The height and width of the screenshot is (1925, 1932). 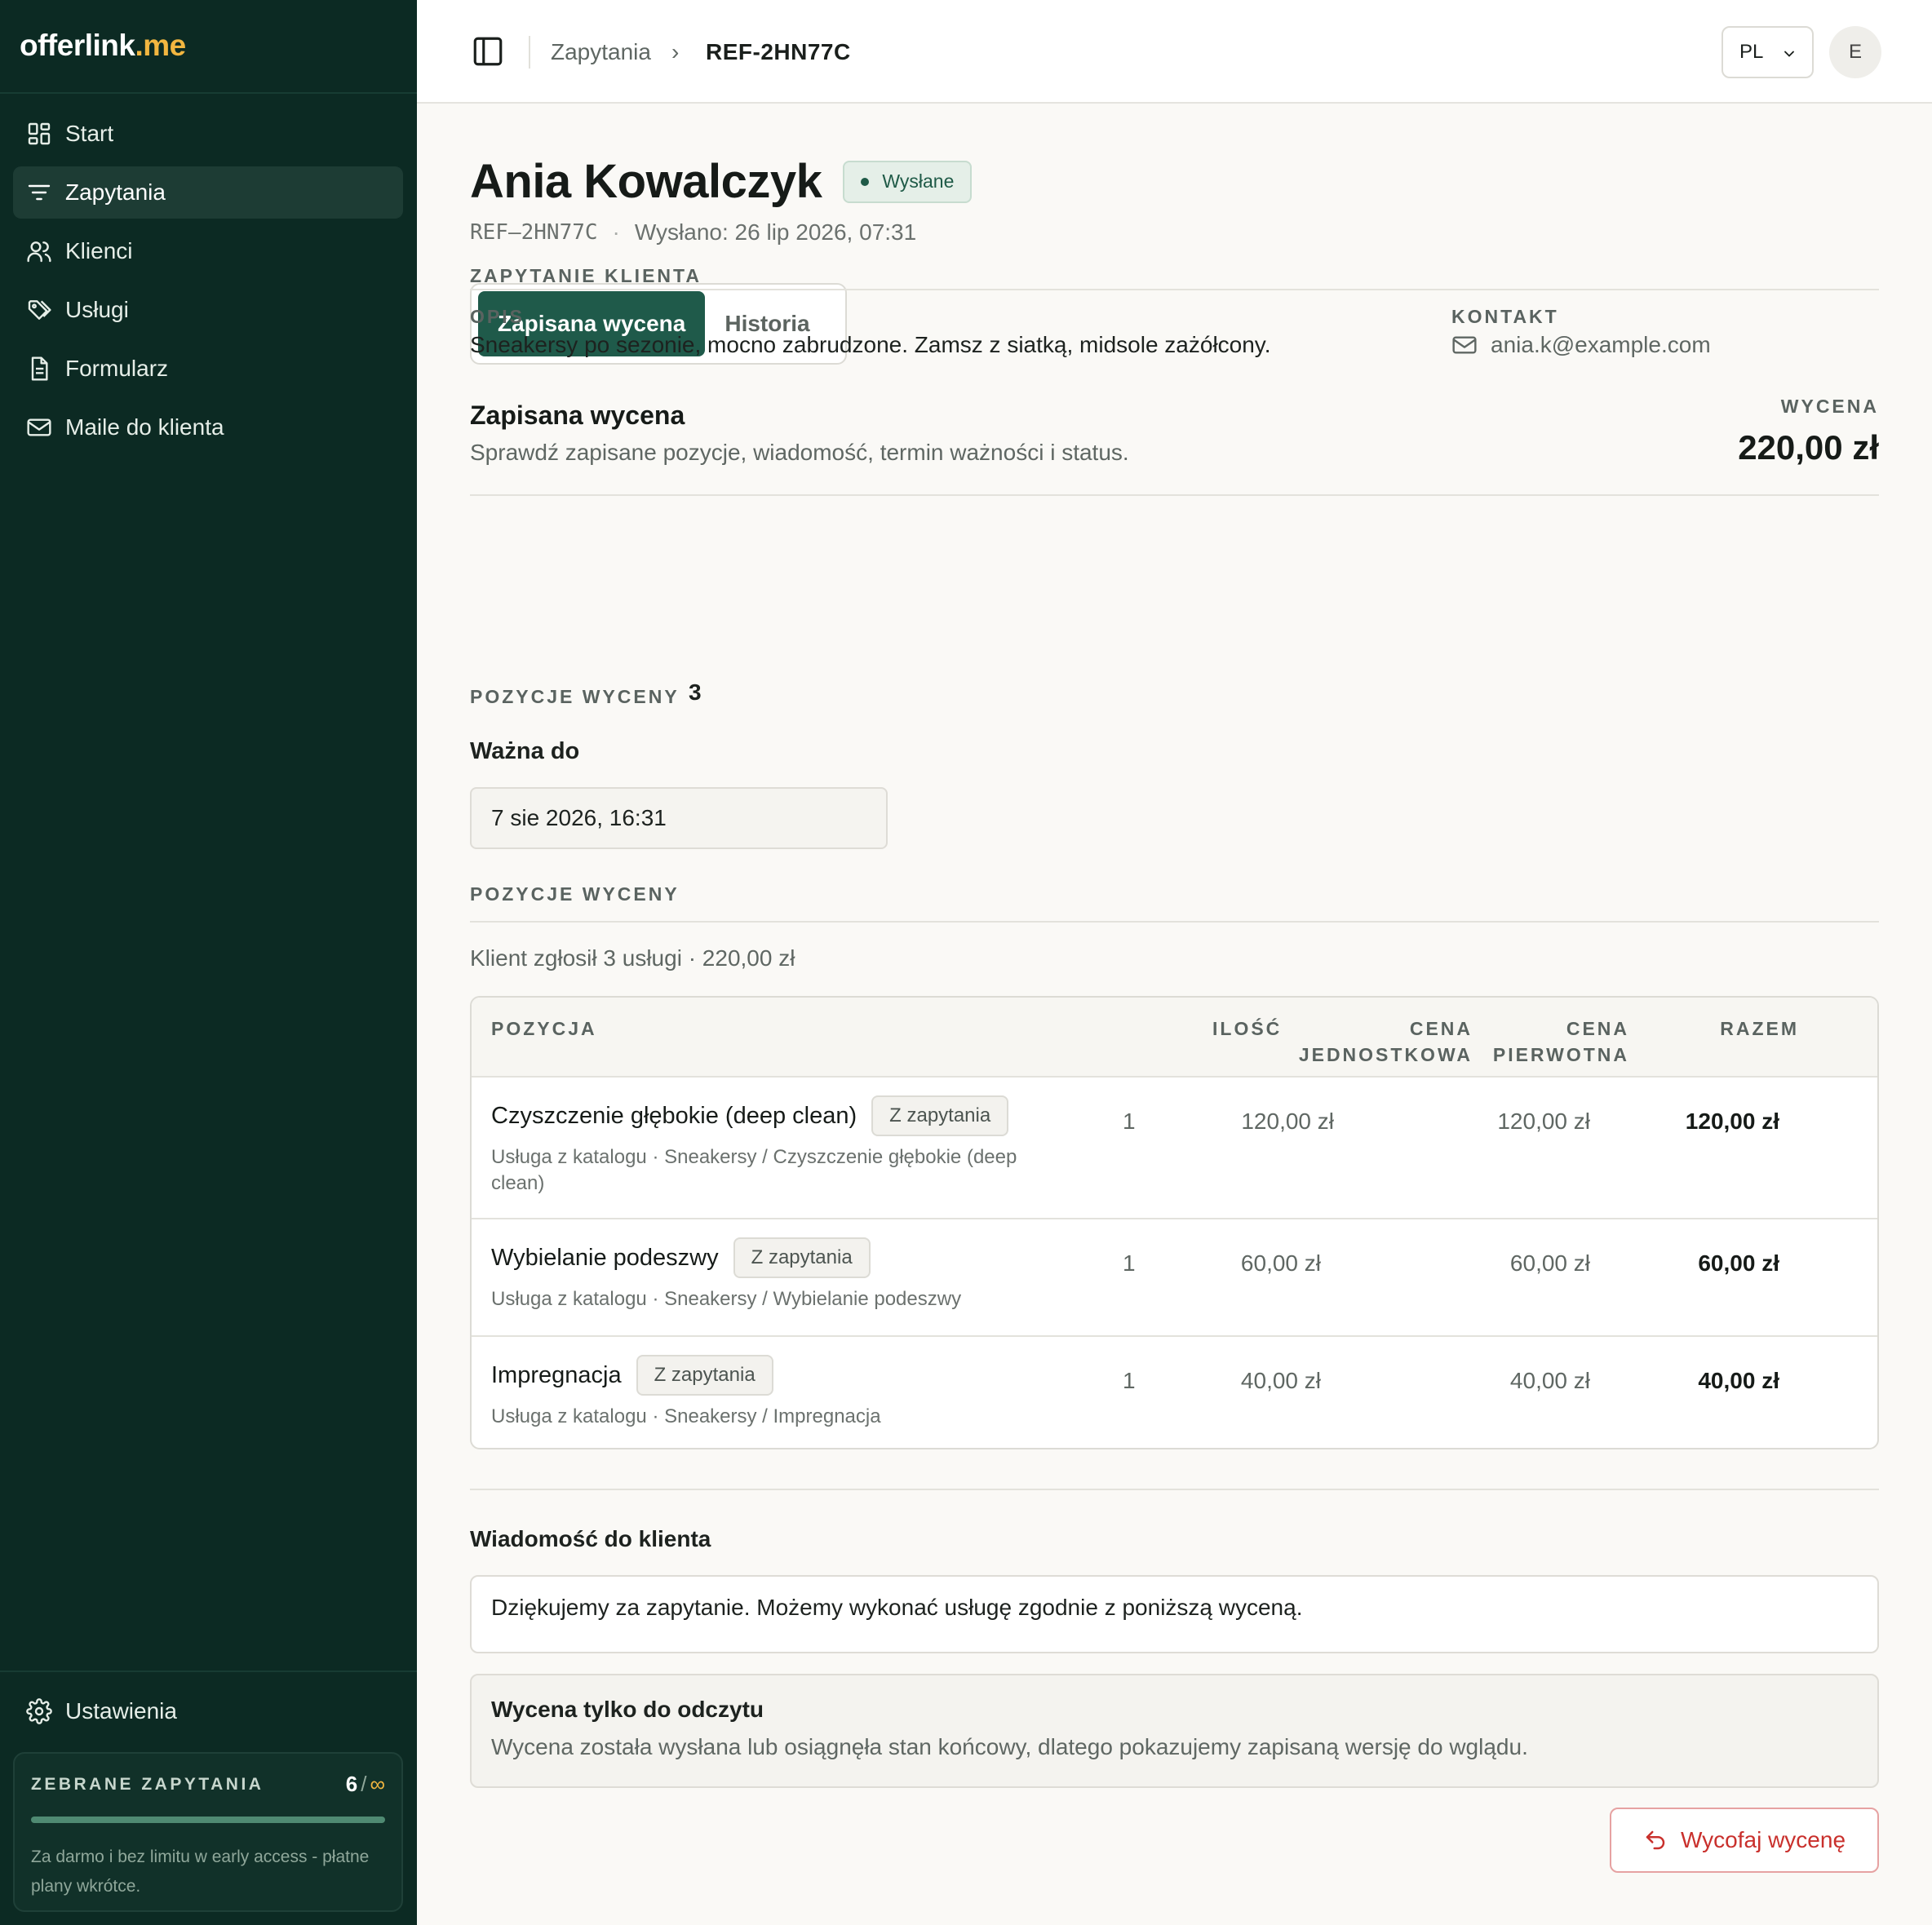 I want to click on breadcrumb-zapytania: Zapytania, so click(x=601, y=52).